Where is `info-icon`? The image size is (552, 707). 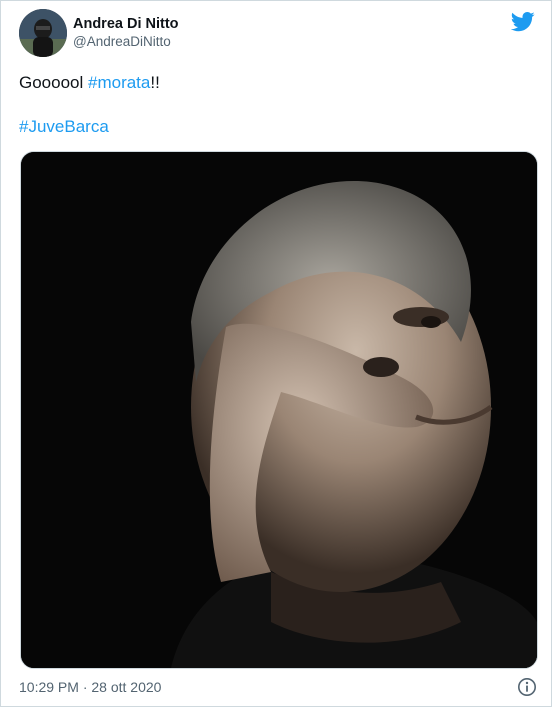
info-icon is located at coordinates (527, 687).